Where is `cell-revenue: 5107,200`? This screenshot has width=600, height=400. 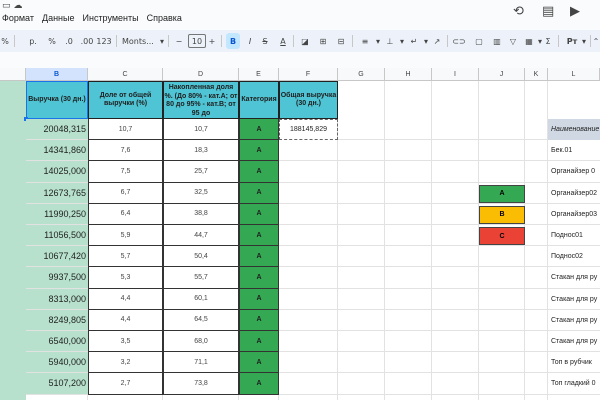 cell-revenue: 5107,200 is located at coordinates (57, 384).